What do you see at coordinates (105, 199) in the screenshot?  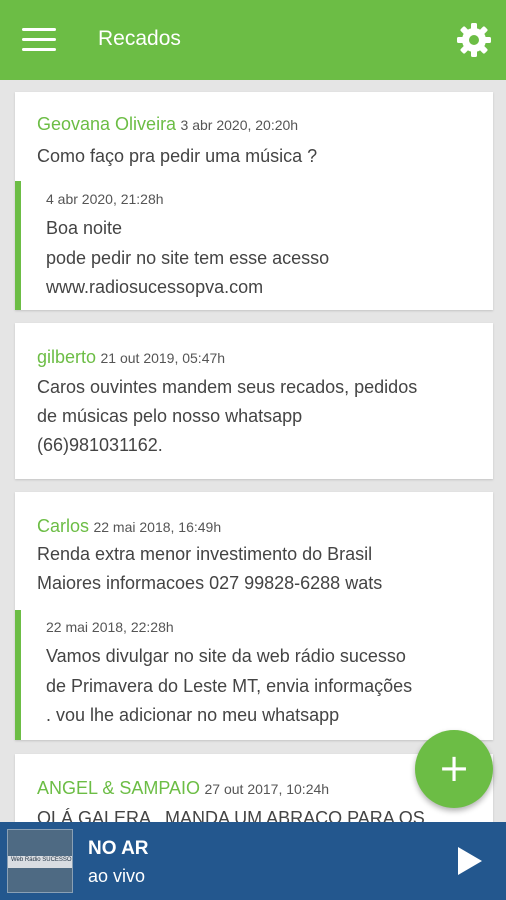 I see `reply-date: 4 abr 2020, 21:28h` at bounding box center [105, 199].